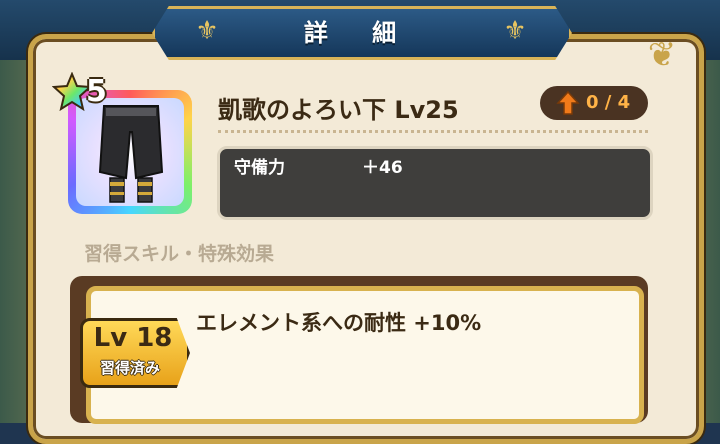 This screenshot has width=720, height=444. What do you see at coordinates (568, 102) in the screenshot?
I see `up-arrow-icon` at bounding box center [568, 102].